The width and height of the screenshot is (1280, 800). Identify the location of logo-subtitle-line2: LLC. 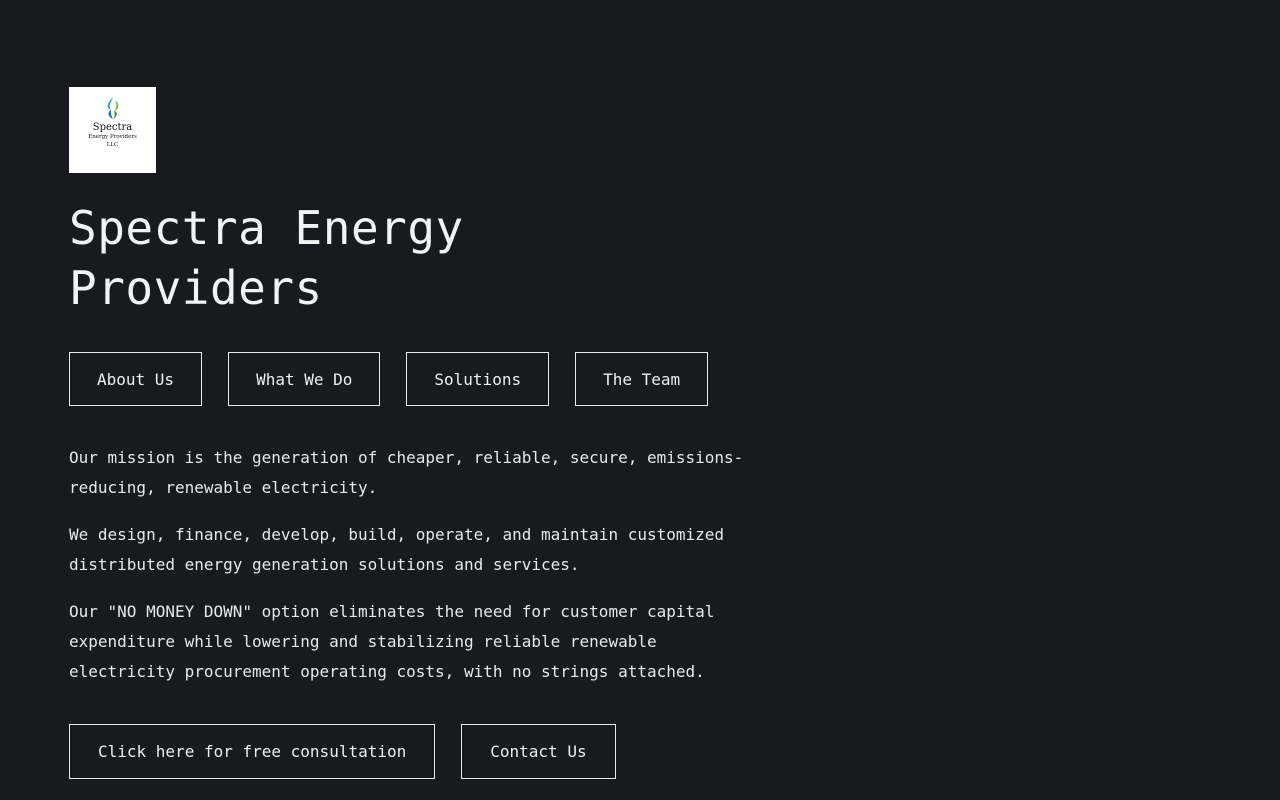
(112, 145).